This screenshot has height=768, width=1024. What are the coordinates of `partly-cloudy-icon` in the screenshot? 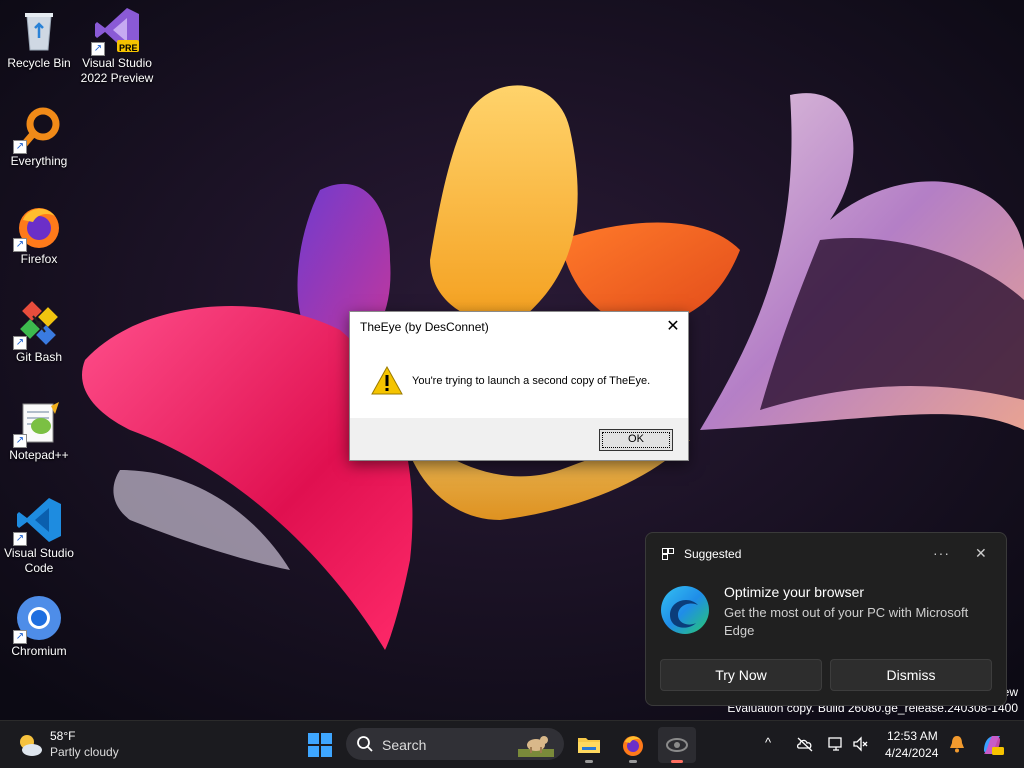 It's located at (30, 745).